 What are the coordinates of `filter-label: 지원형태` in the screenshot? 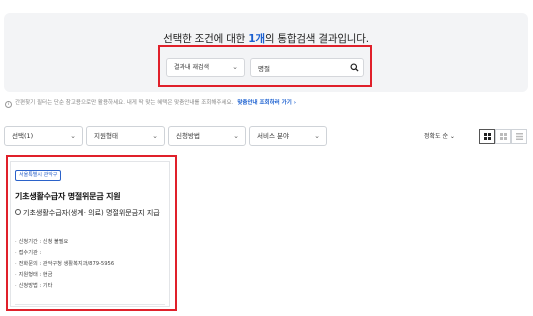 It's located at (106, 136).